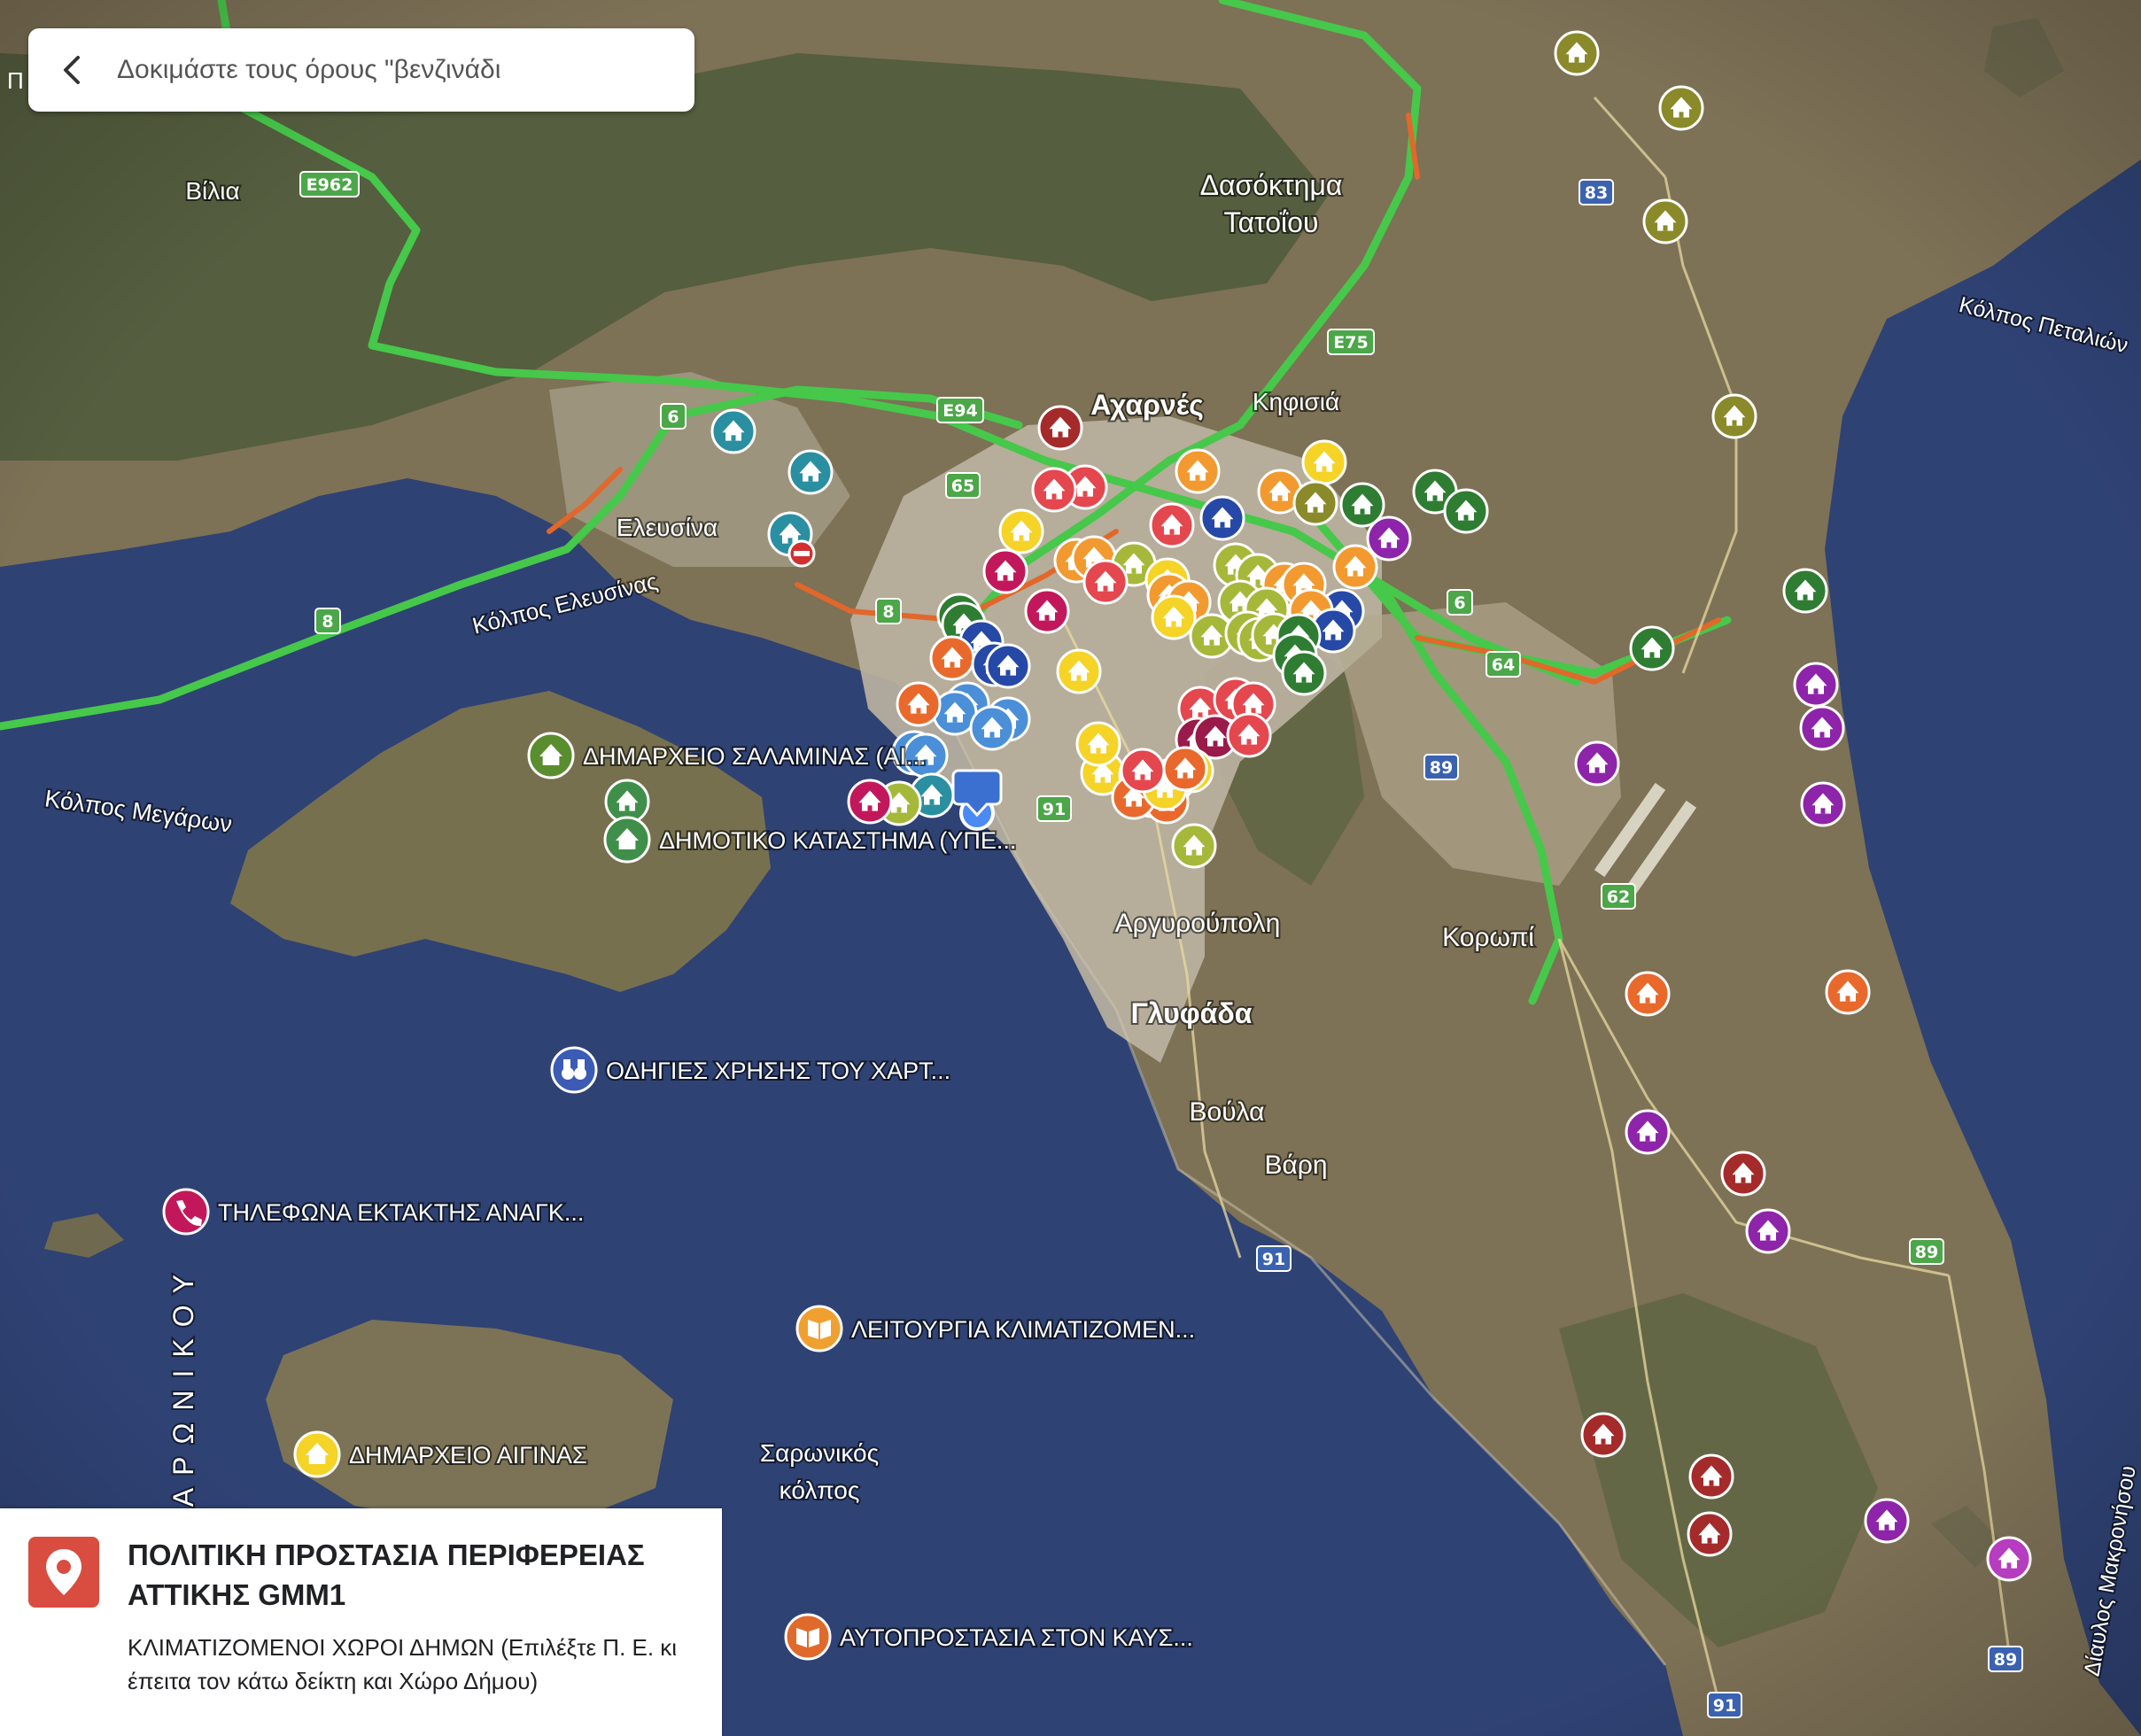  What do you see at coordinates (1488, 937) in the screenshot?
I see `place-label: Κορωπί` at bounding box center [1488, 937].